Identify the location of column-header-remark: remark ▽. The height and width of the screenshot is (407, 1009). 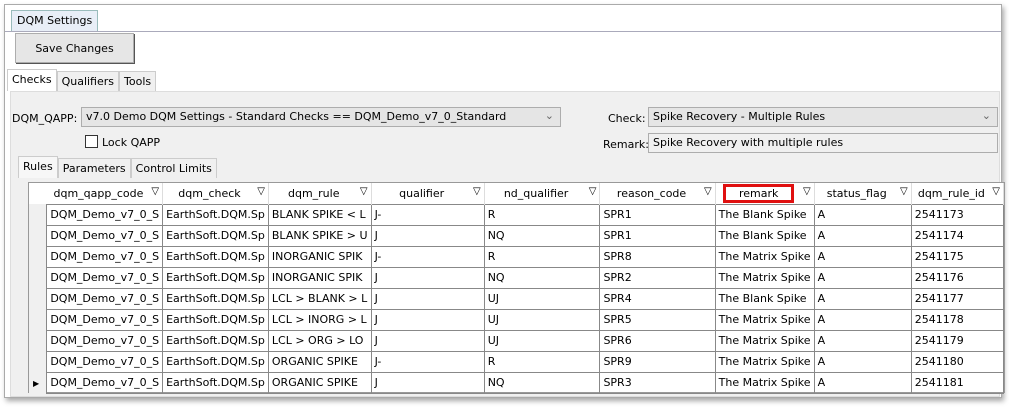
(765, 193).